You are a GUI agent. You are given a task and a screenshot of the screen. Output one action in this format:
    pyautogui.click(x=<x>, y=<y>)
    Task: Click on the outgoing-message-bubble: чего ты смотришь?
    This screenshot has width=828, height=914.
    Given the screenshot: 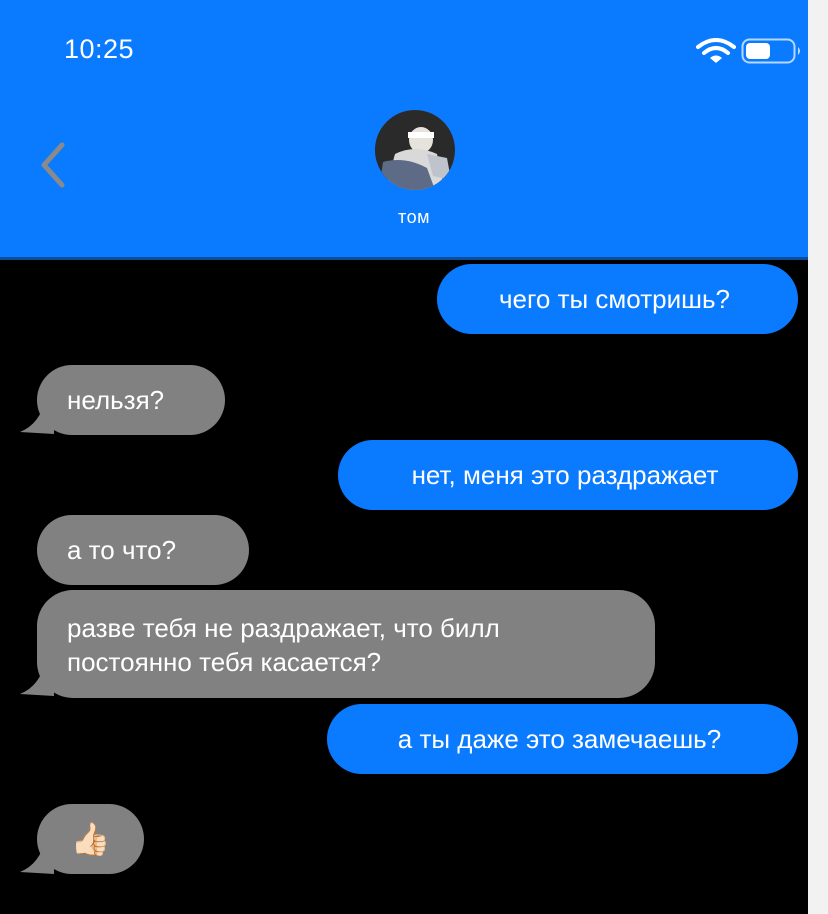 What is the action you would take?
    pyautogui.click(x=617, y=299)
    